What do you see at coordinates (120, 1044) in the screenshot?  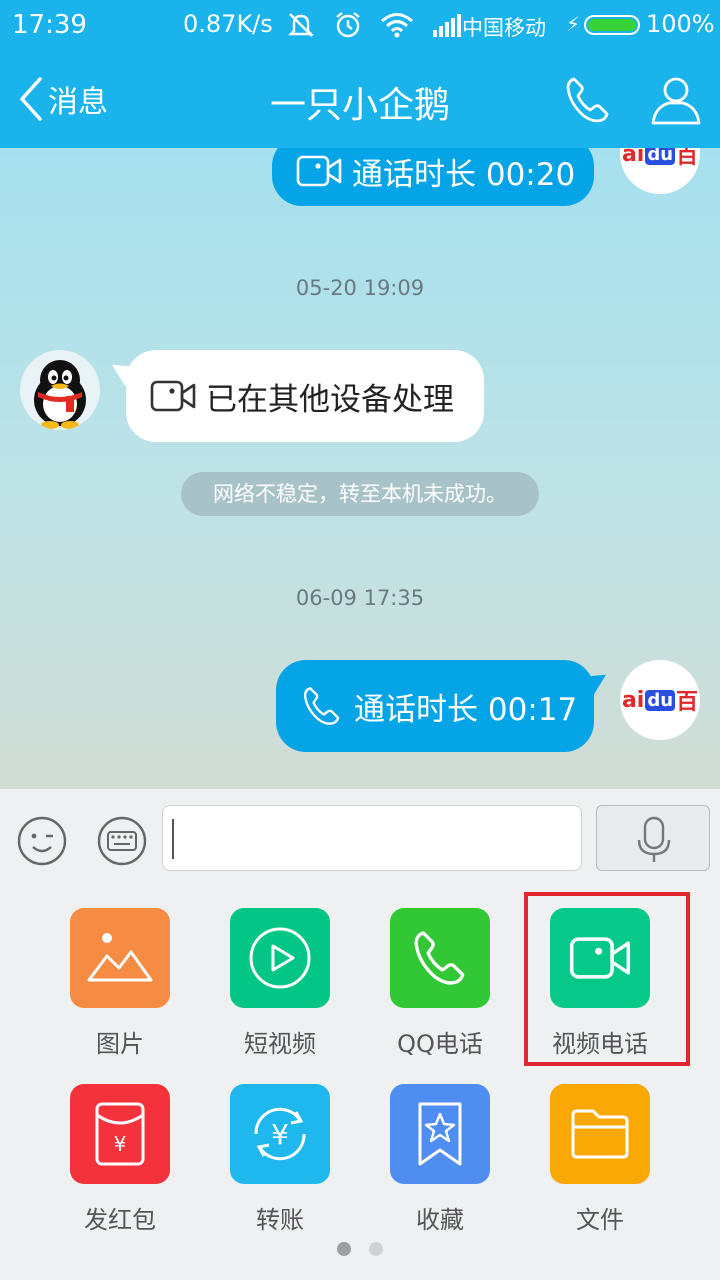 I see `tile-label: 图片` at bounding box center [120, 1044].